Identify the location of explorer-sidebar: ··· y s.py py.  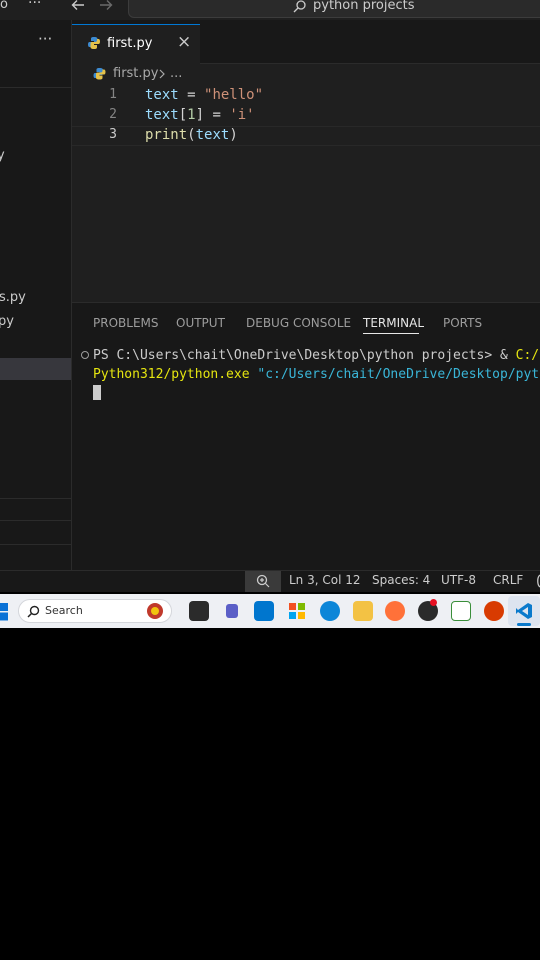
(36, 295).